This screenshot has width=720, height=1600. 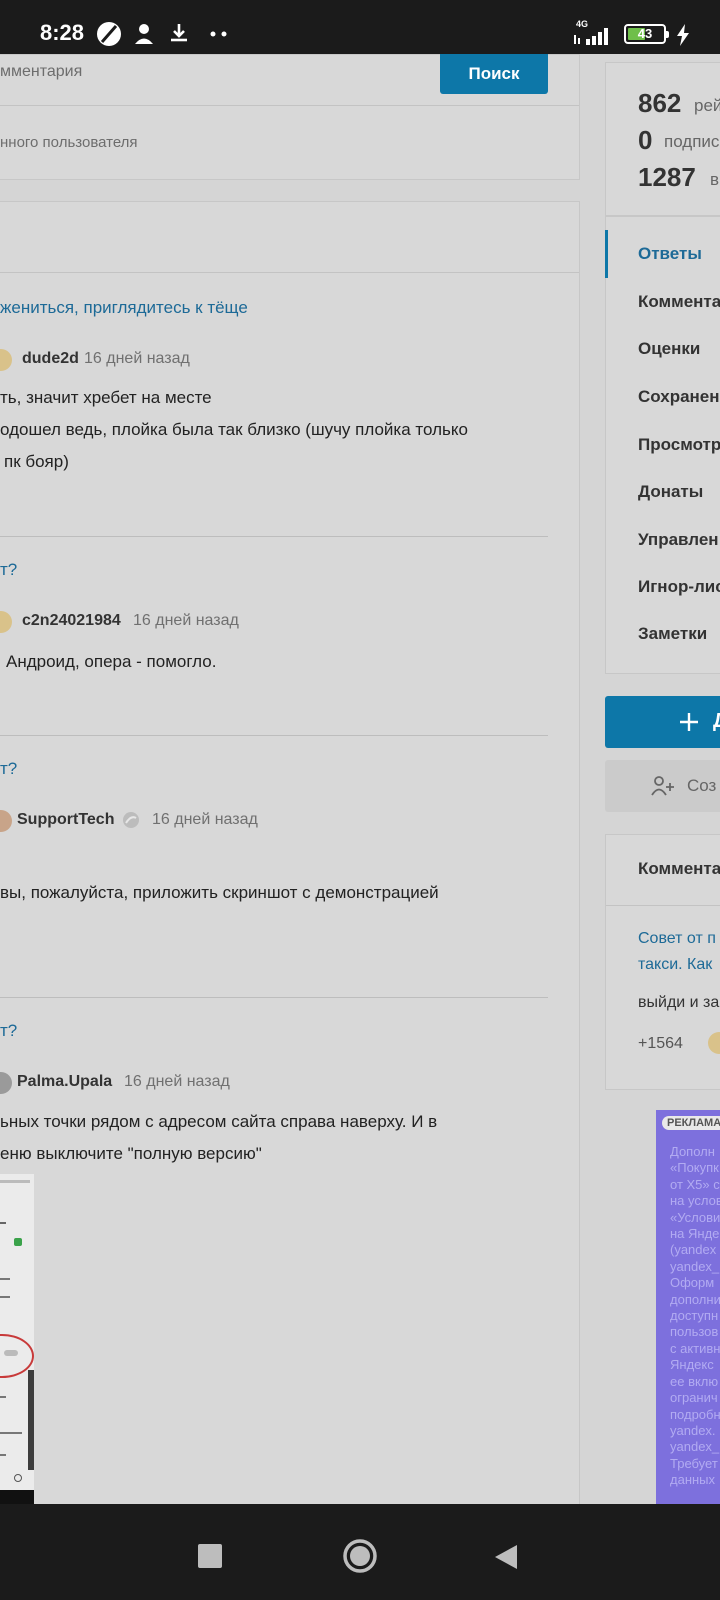 I want to click on back-triangle-icon, so click(x=506, y=1557).